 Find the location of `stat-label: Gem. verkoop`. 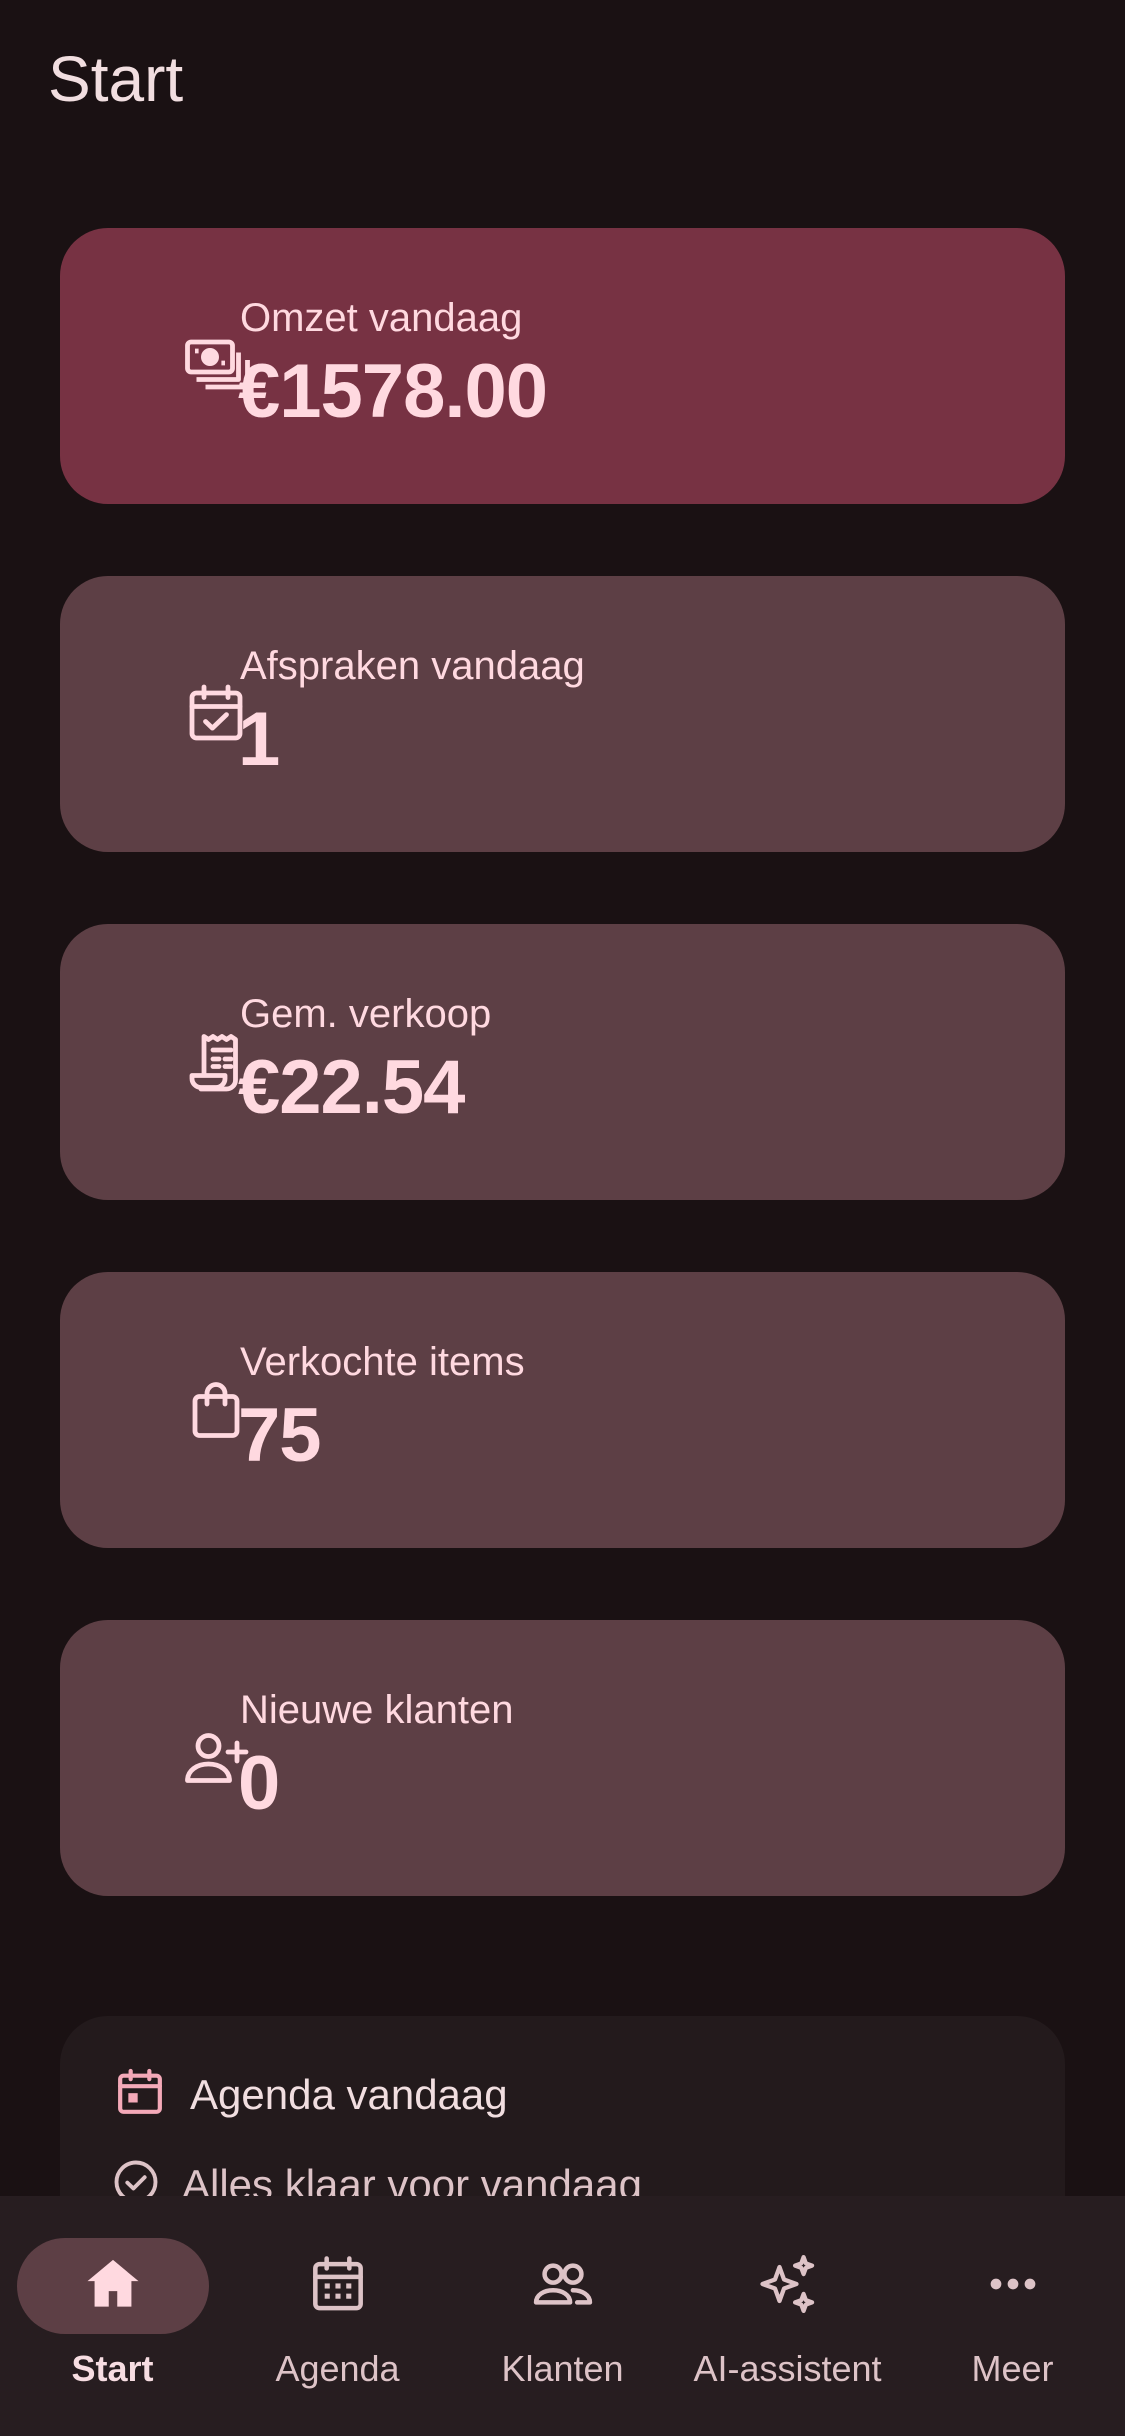

stat-label: Gem. verkoop is located at coordinates (366, 1014).